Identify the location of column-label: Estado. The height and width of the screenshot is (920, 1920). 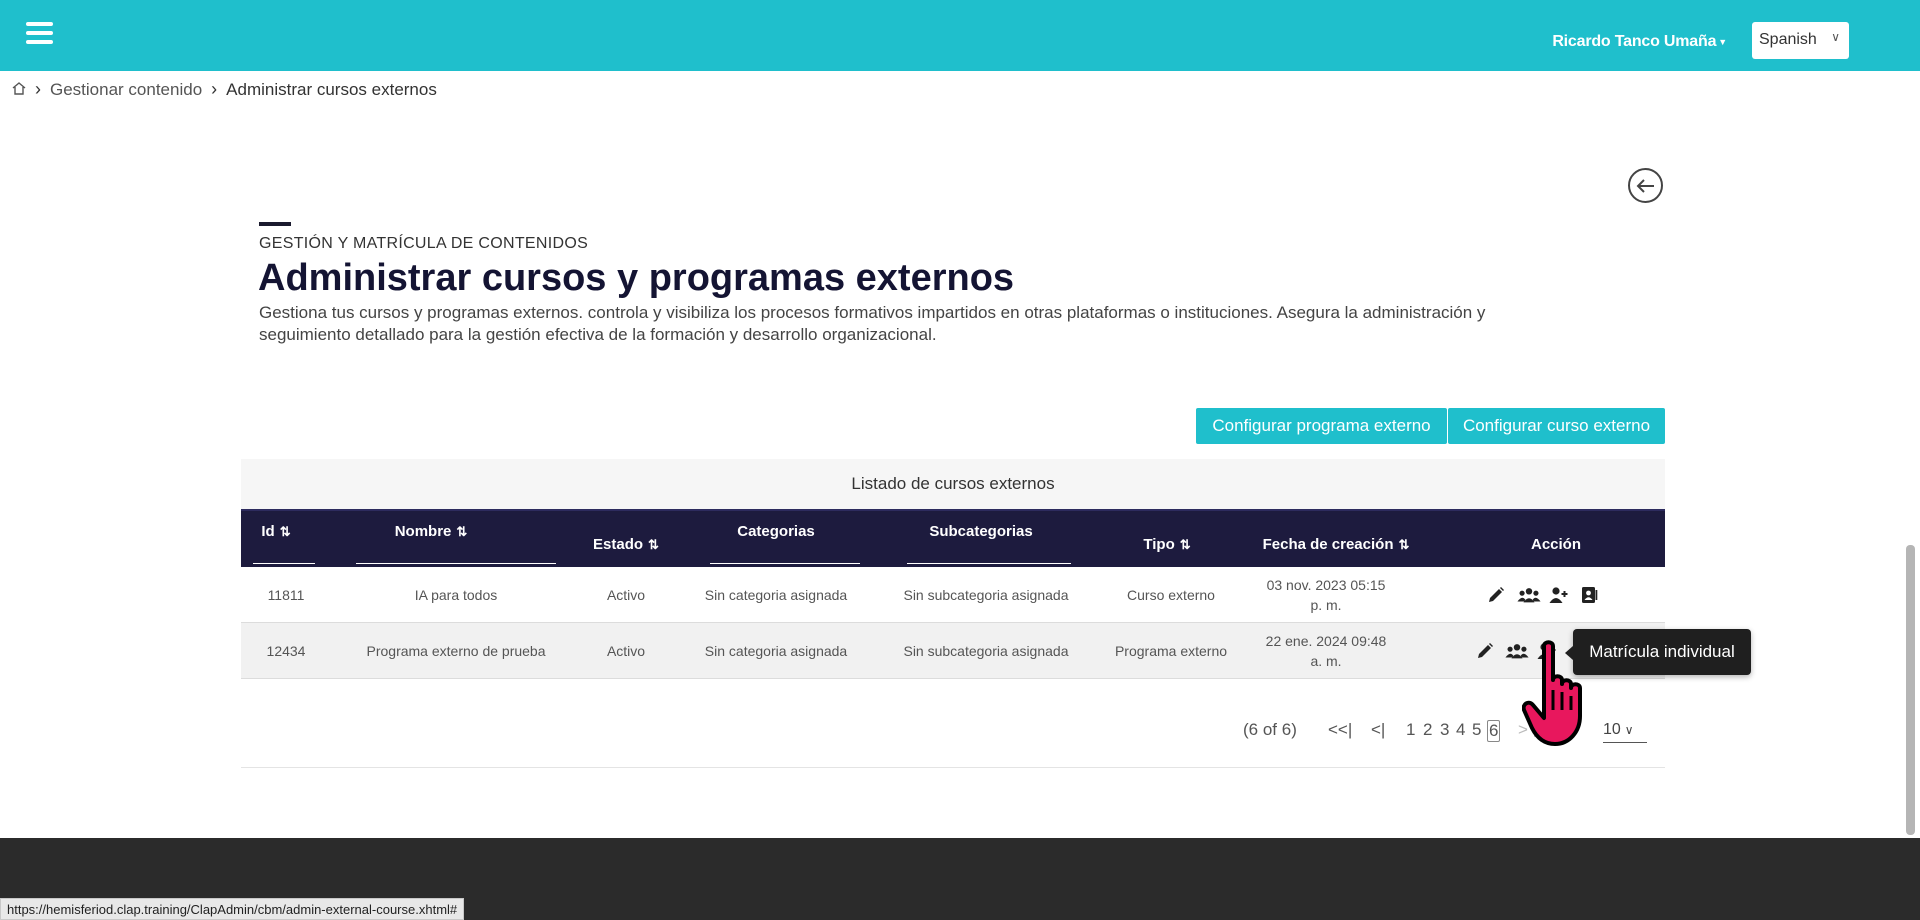
(618, 544).